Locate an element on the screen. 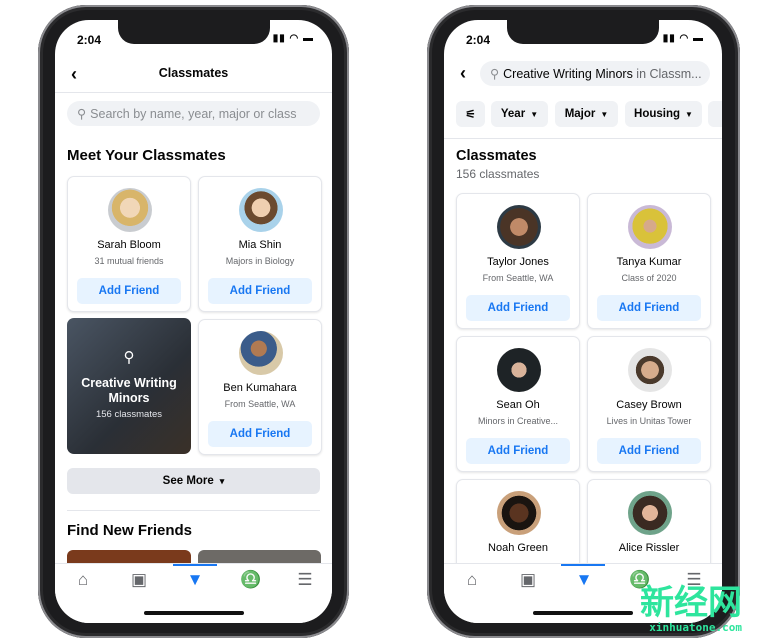 The height and width of the screenshot is (640, 760). classmate-name: Sarah Bloom is located at coordinates (129, 245).